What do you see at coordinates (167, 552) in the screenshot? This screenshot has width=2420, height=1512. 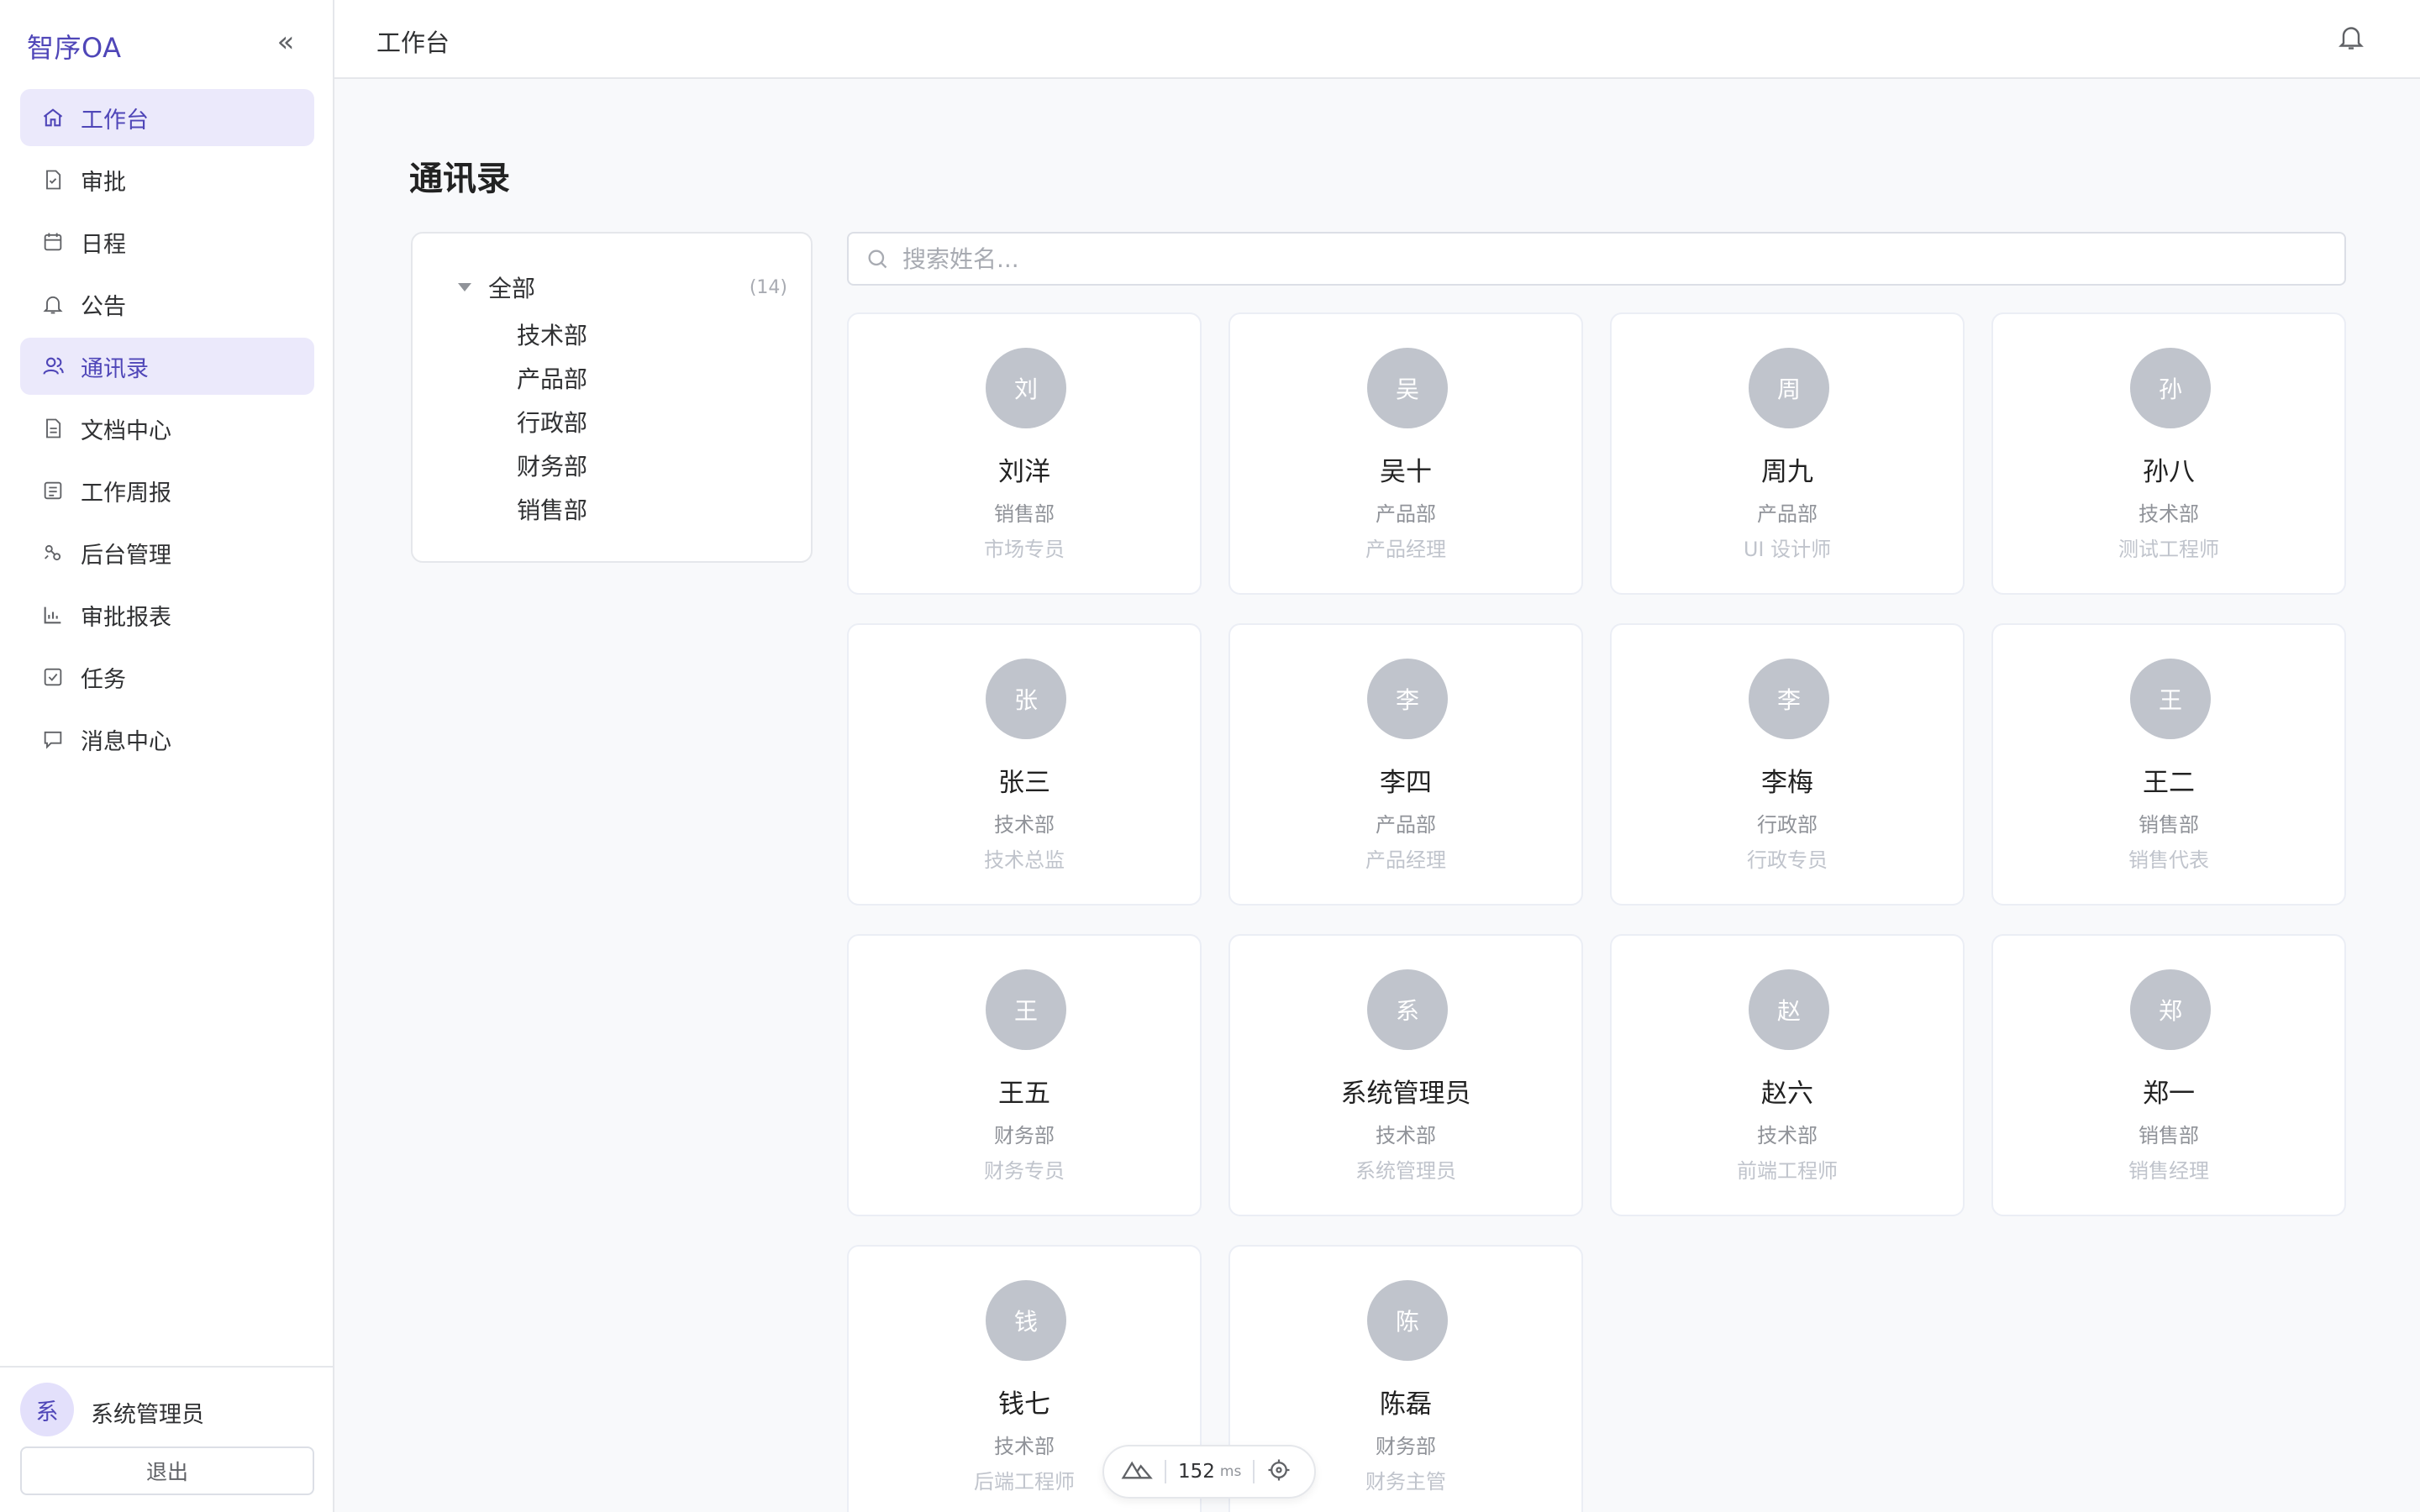 I see `sidebar-item-admin: 后台管理` at bounding box center [167, 552].